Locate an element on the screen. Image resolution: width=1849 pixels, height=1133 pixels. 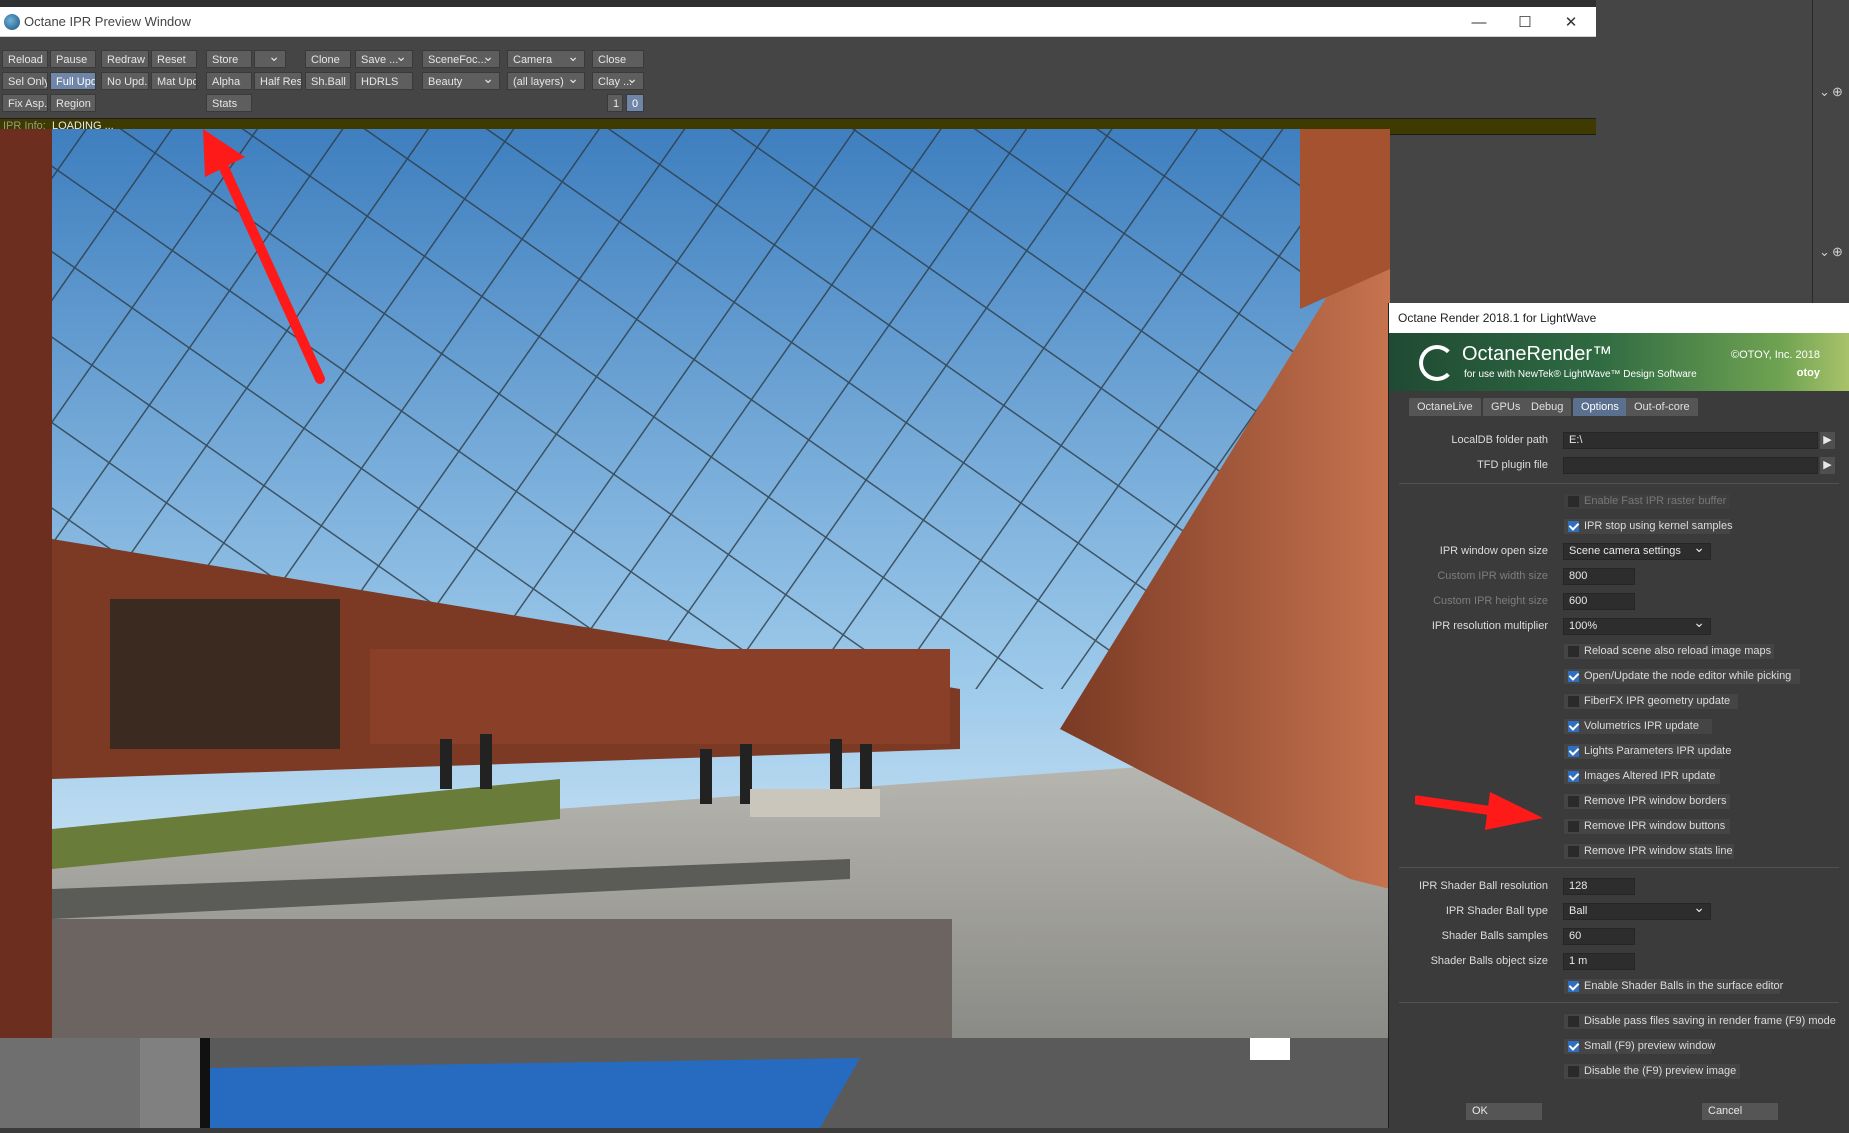
clone-button: Clone is located at coordinates (328, 59).